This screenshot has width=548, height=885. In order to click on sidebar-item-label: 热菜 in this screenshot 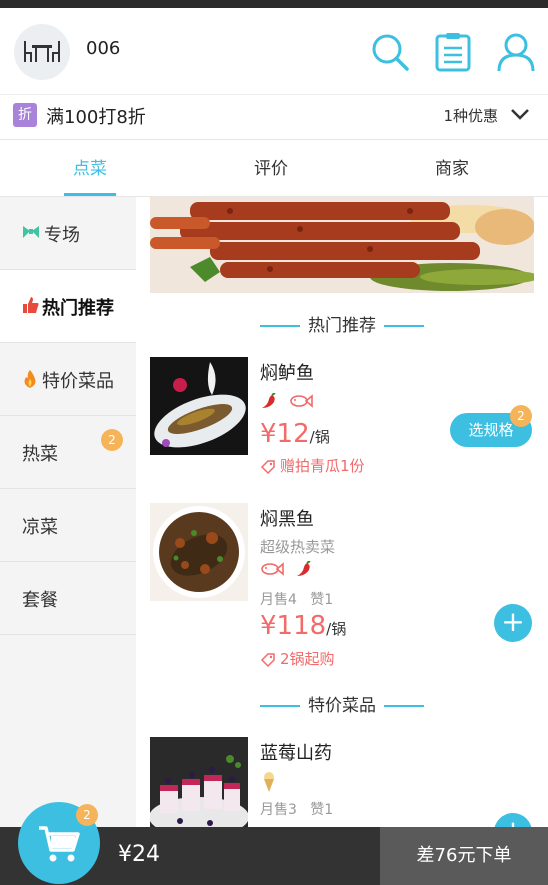, I will do `click(40, 454)`.